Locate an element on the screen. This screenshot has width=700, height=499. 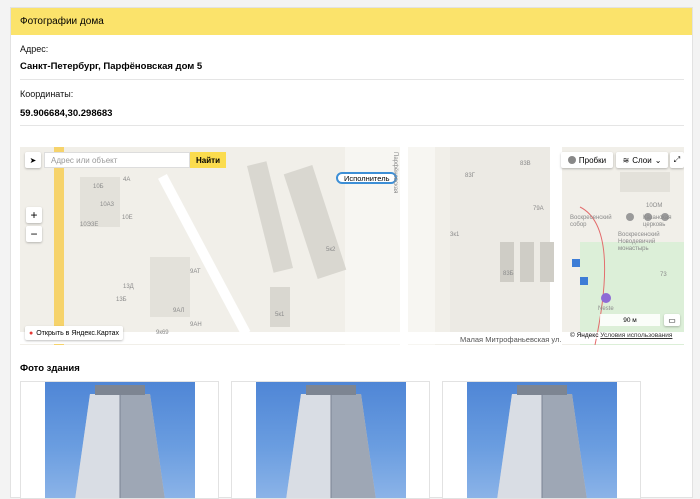
traffic-label: Пробки is located at coordinates (592, 160).